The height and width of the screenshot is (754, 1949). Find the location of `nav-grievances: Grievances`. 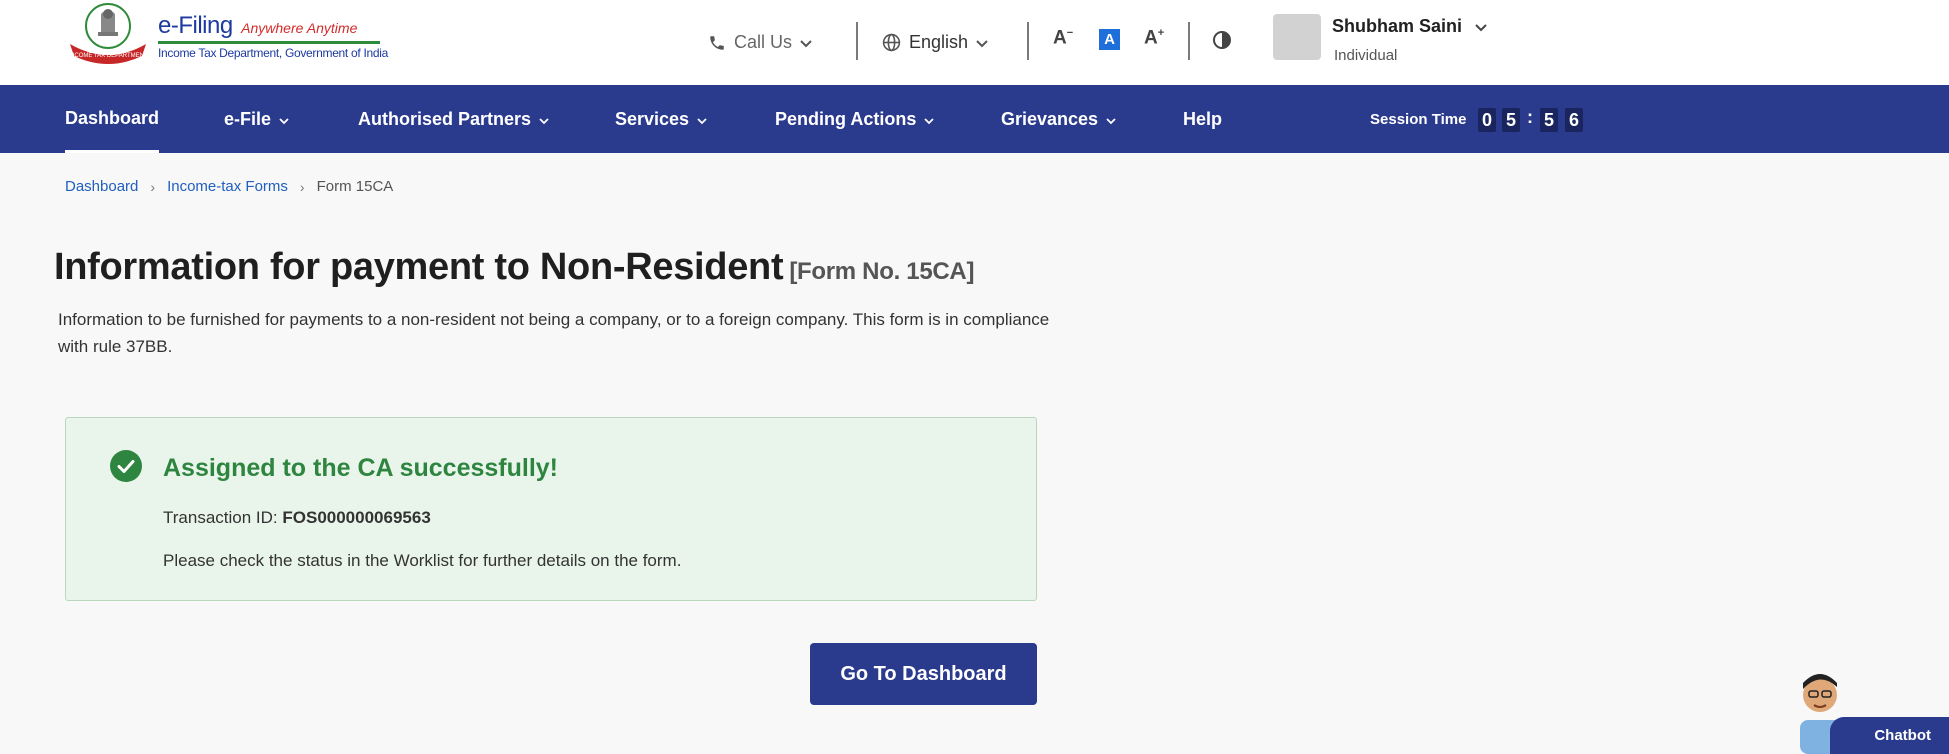

nav-grievances: Grievances is located at coordinates (1058, 119).